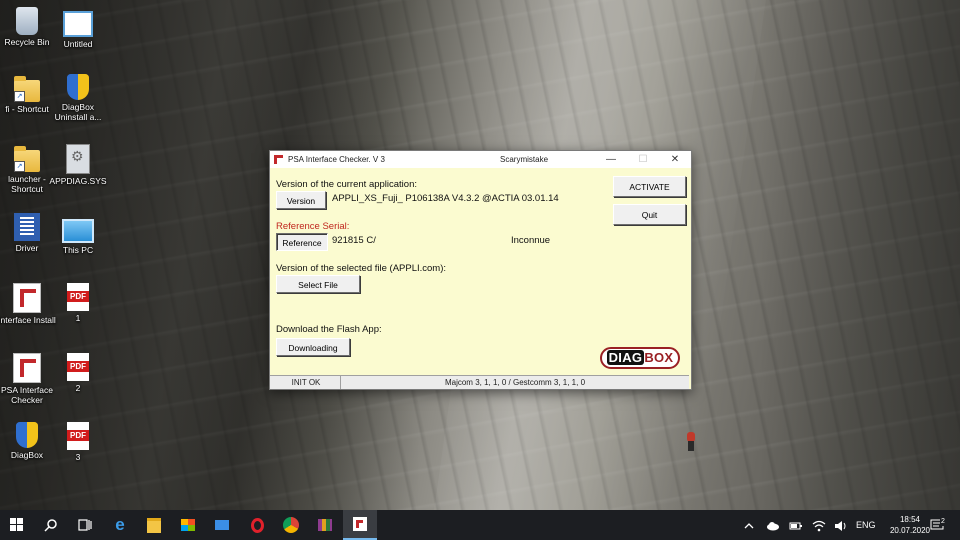 Image resolution: width=960 pixels, height=540 pixels. Describe the element at coordinates (27, 21) in the screenshot. I see `recycle-bin-icon` at that location.